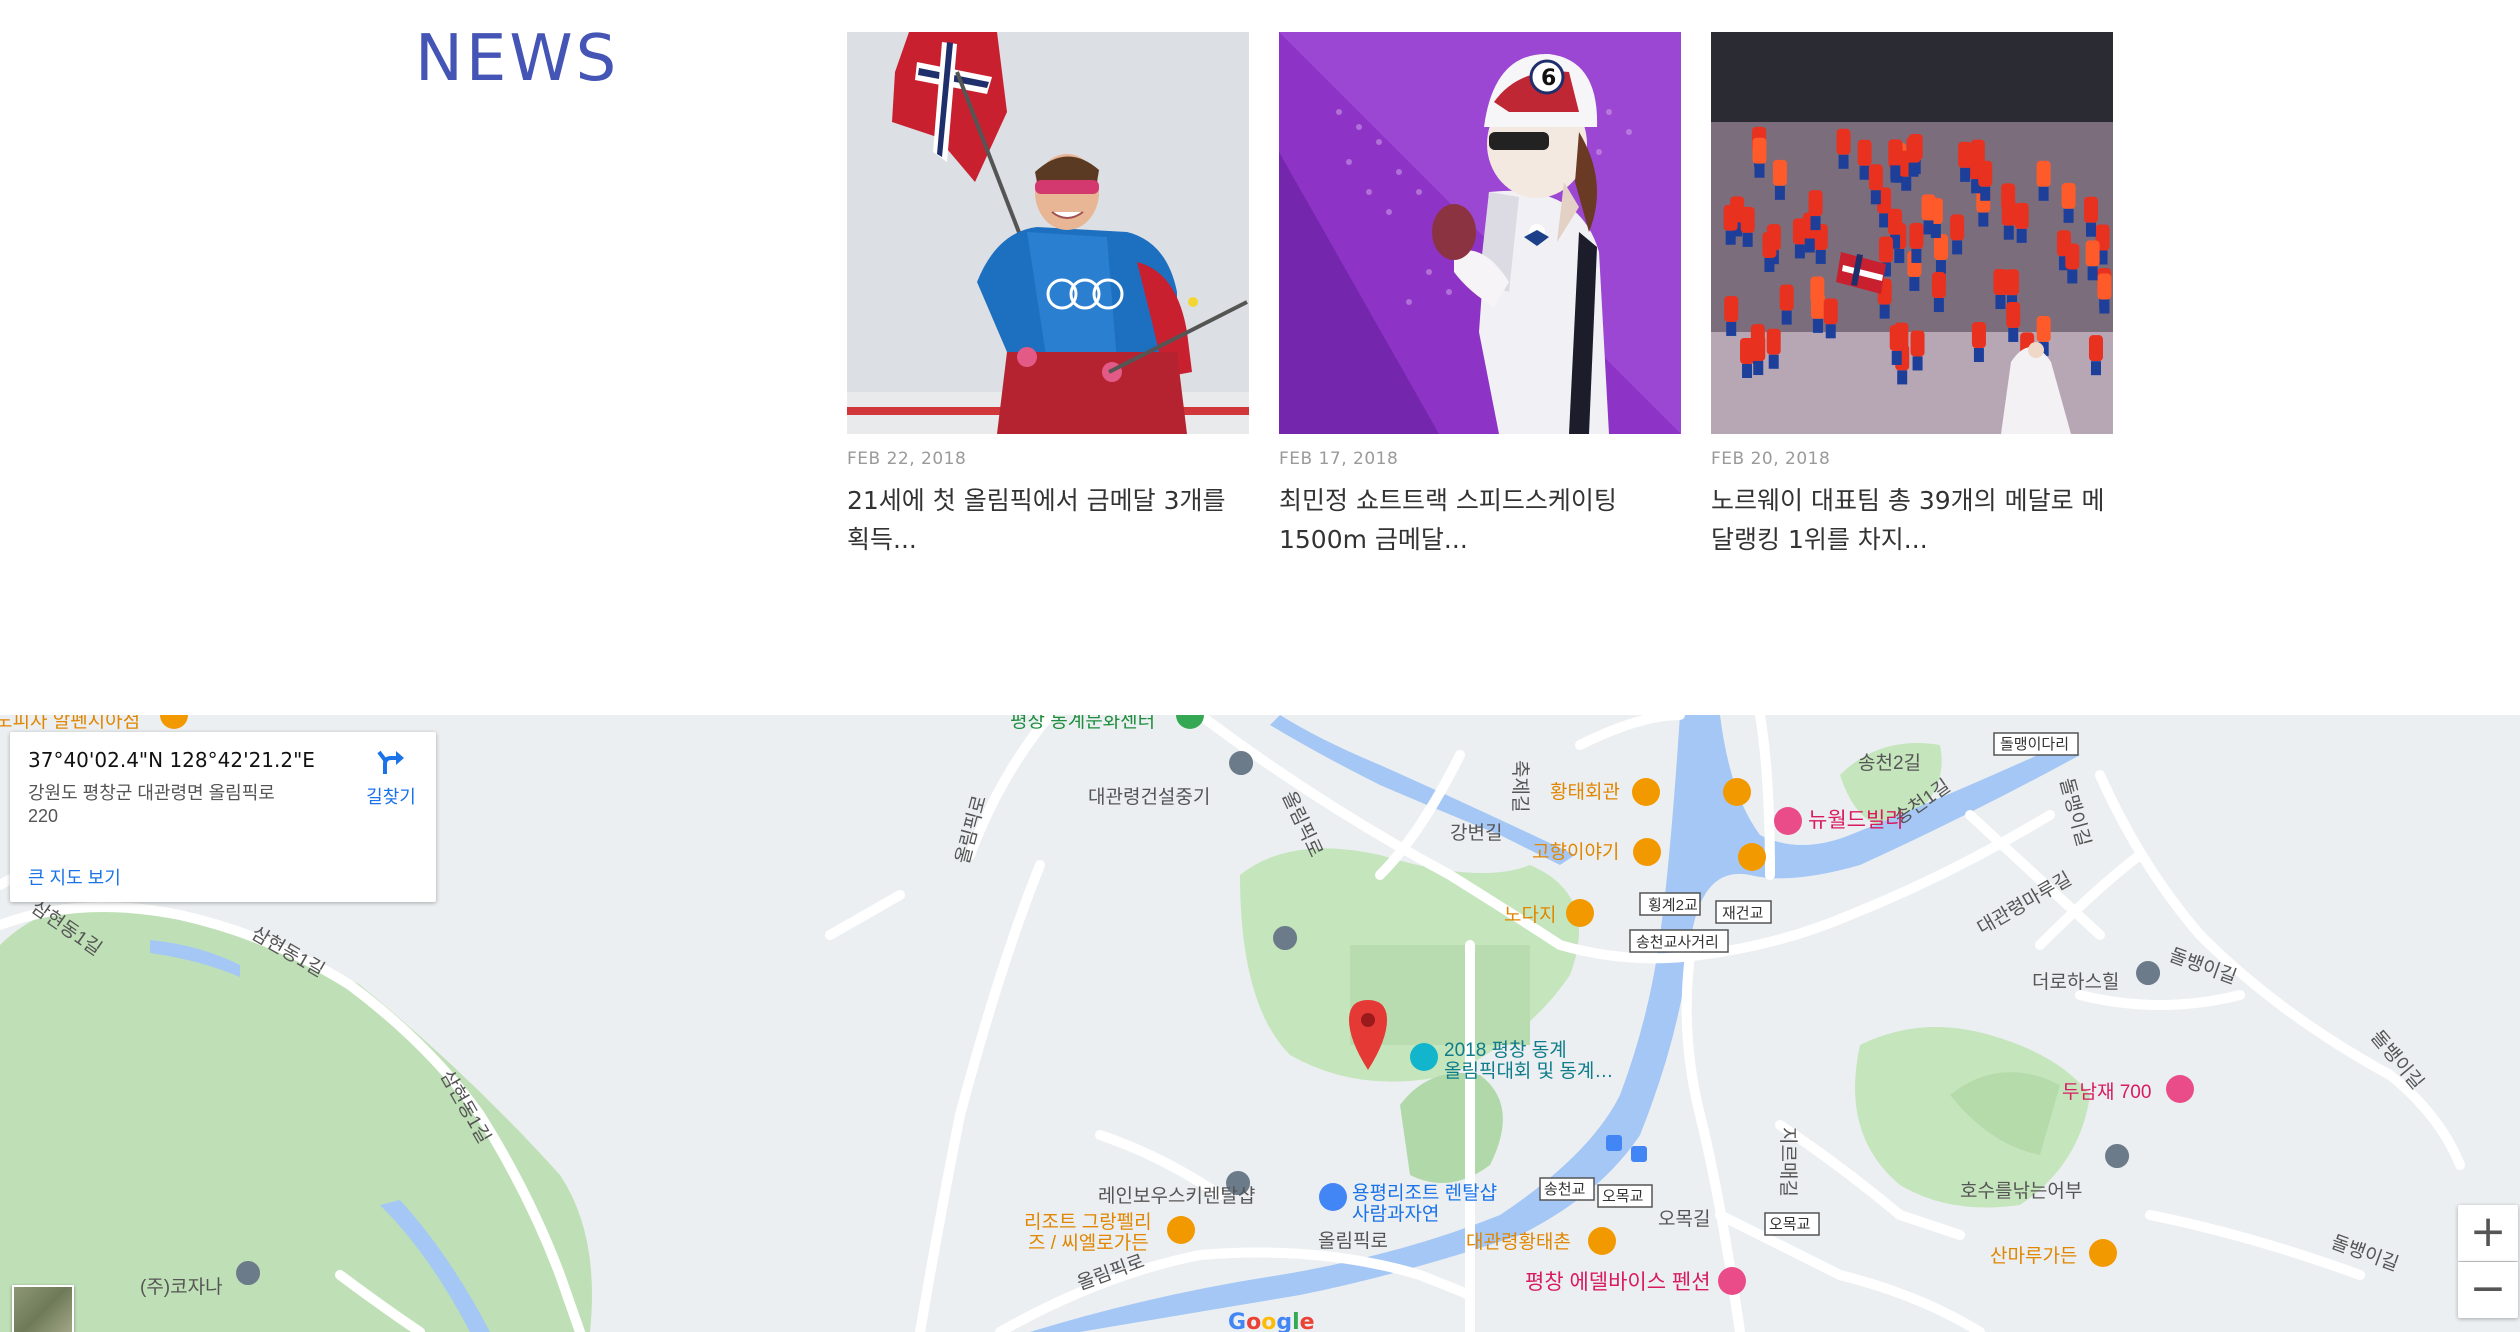  I want to click on news-headline-line: 21세에 첫 올림픽에서 금메달 3개를, so click(1036, 500).